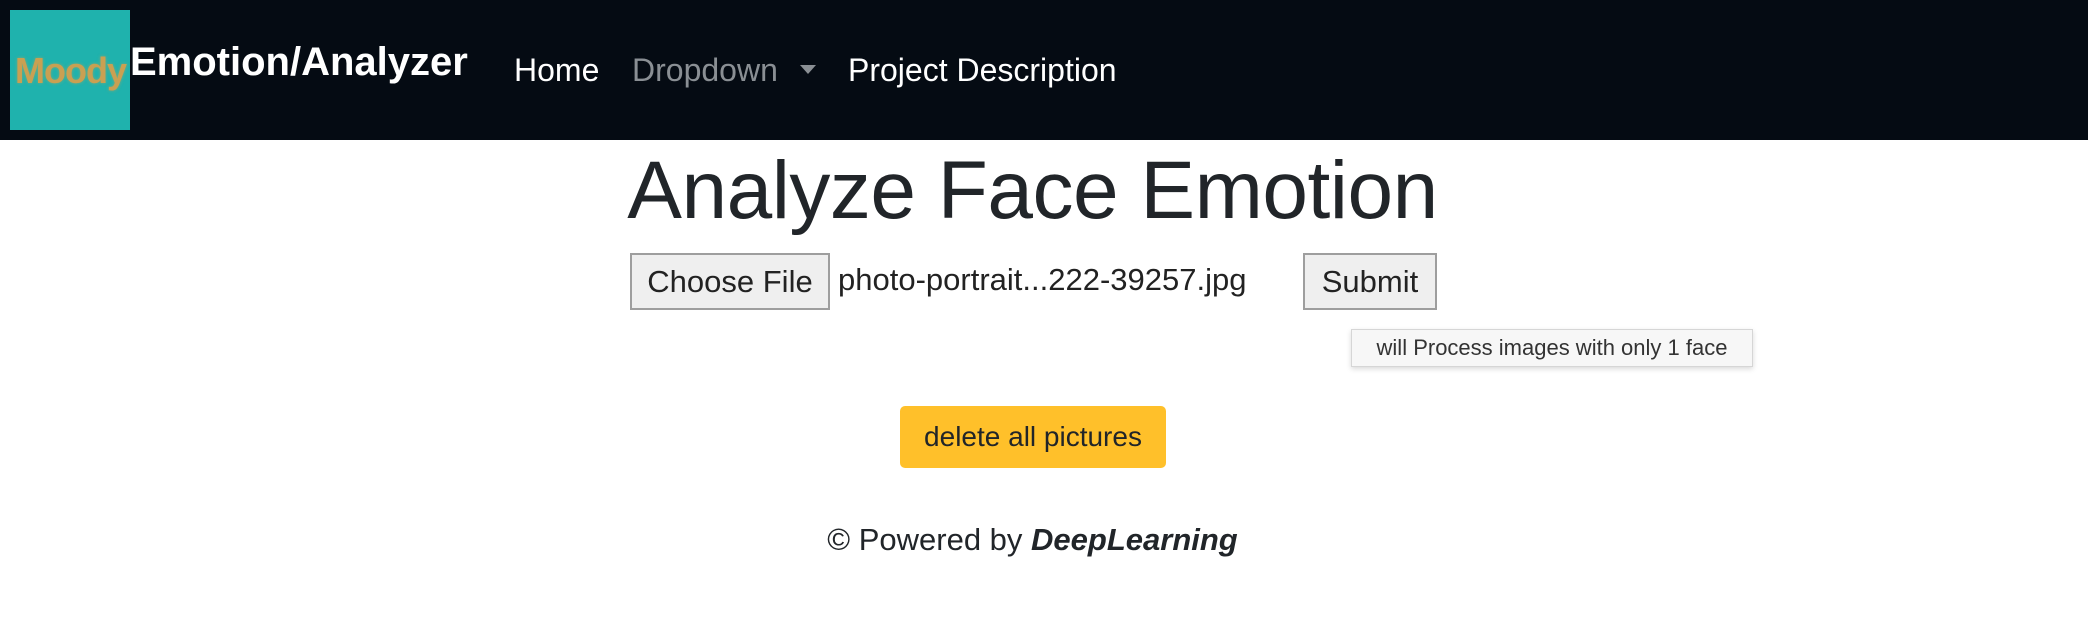  Describe the element at coordinates (556, 70) in the screenshot. I see `nav-link-home: Home` at that location.